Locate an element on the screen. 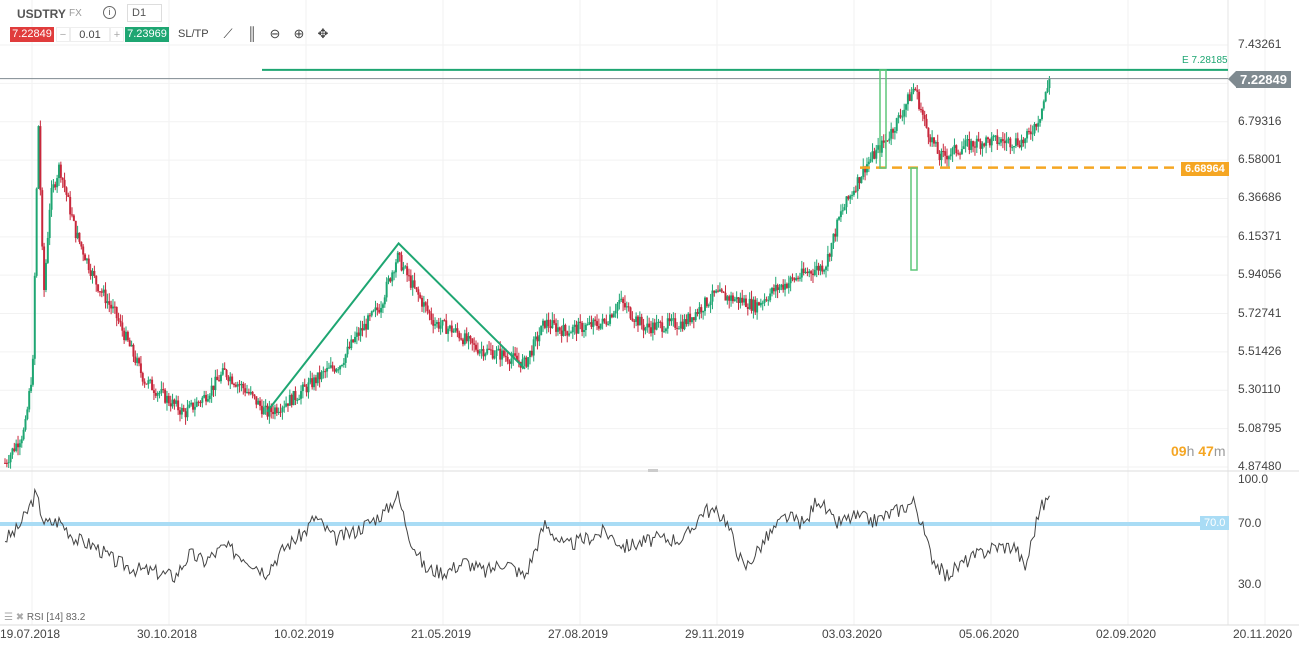  move-icon: ✥ is located at coordinates (323, 34).